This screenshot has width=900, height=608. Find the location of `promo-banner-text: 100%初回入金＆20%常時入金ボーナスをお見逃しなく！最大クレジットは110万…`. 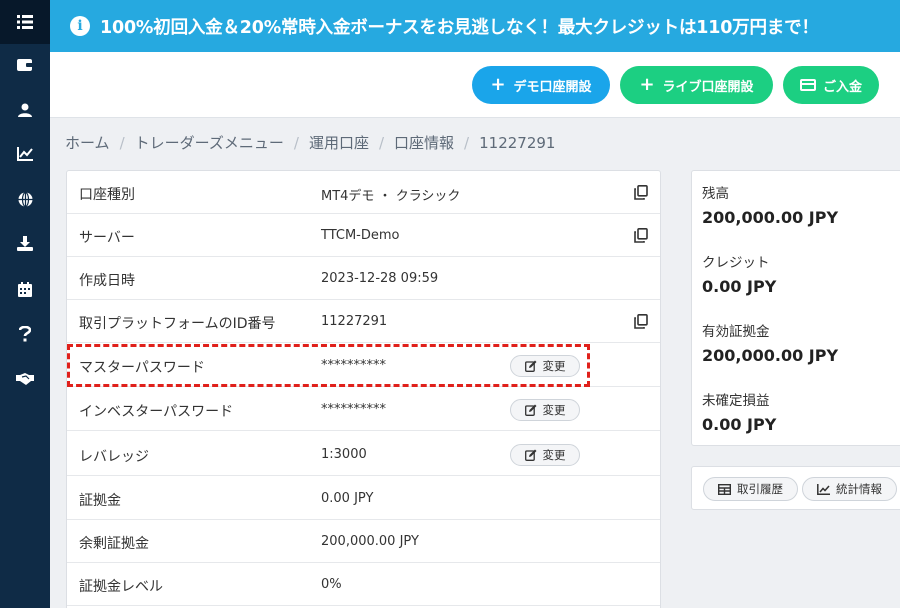

promo-banner-text: 100%初回入金＆20%常時入金ボーナスをお見逃しなく！最大クレジットは110万… is located at coordinates (459, 27).